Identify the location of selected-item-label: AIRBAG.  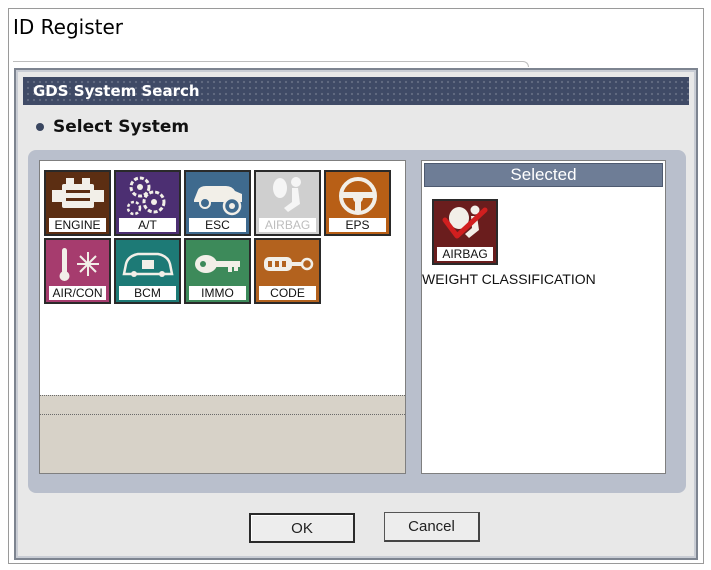
(465, 254).